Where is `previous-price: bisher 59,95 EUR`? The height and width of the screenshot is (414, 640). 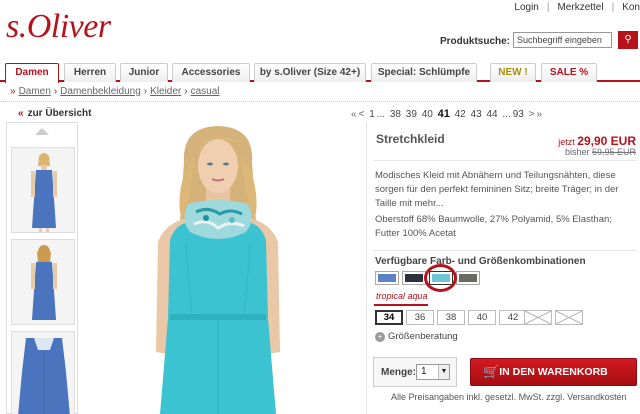
previous-price: bisher 59,95 EUR is located at coordinates (600, 152).